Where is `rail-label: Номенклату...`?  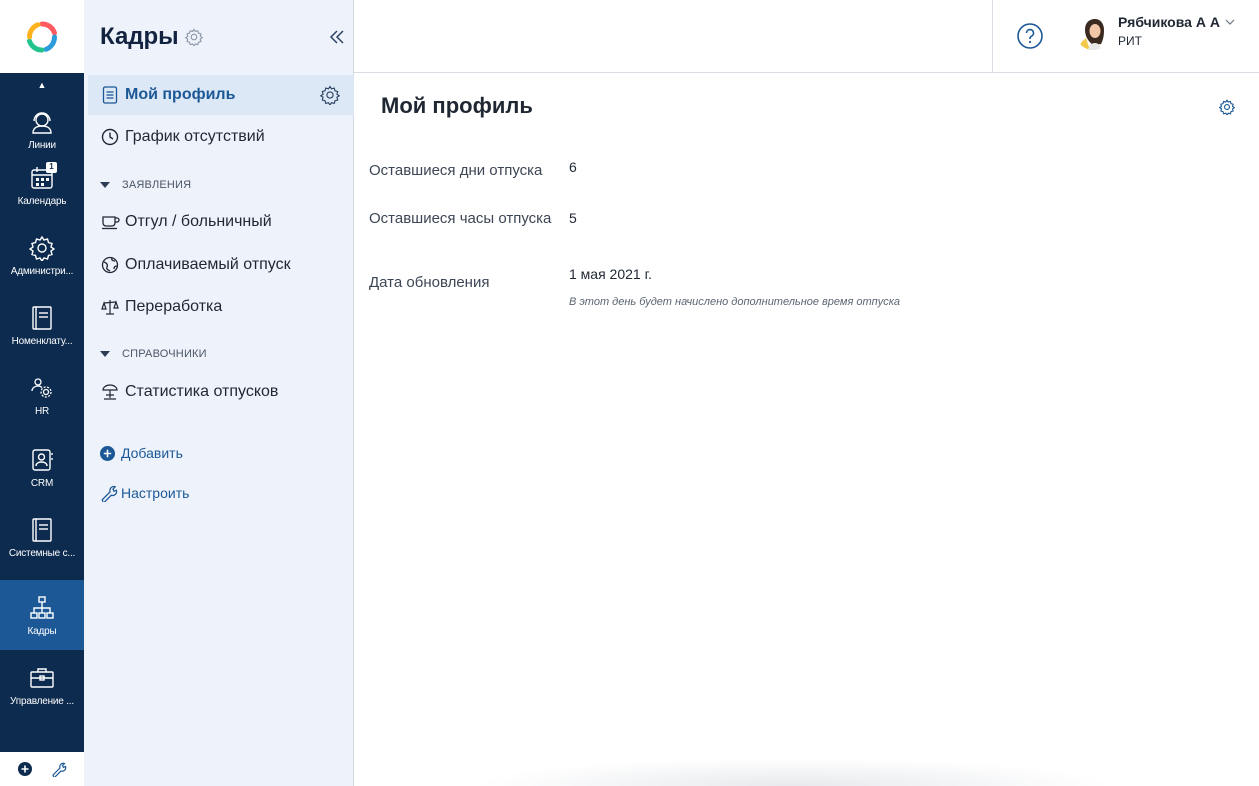
rail-label: Номенклату... is located at coordinates (42, 341).